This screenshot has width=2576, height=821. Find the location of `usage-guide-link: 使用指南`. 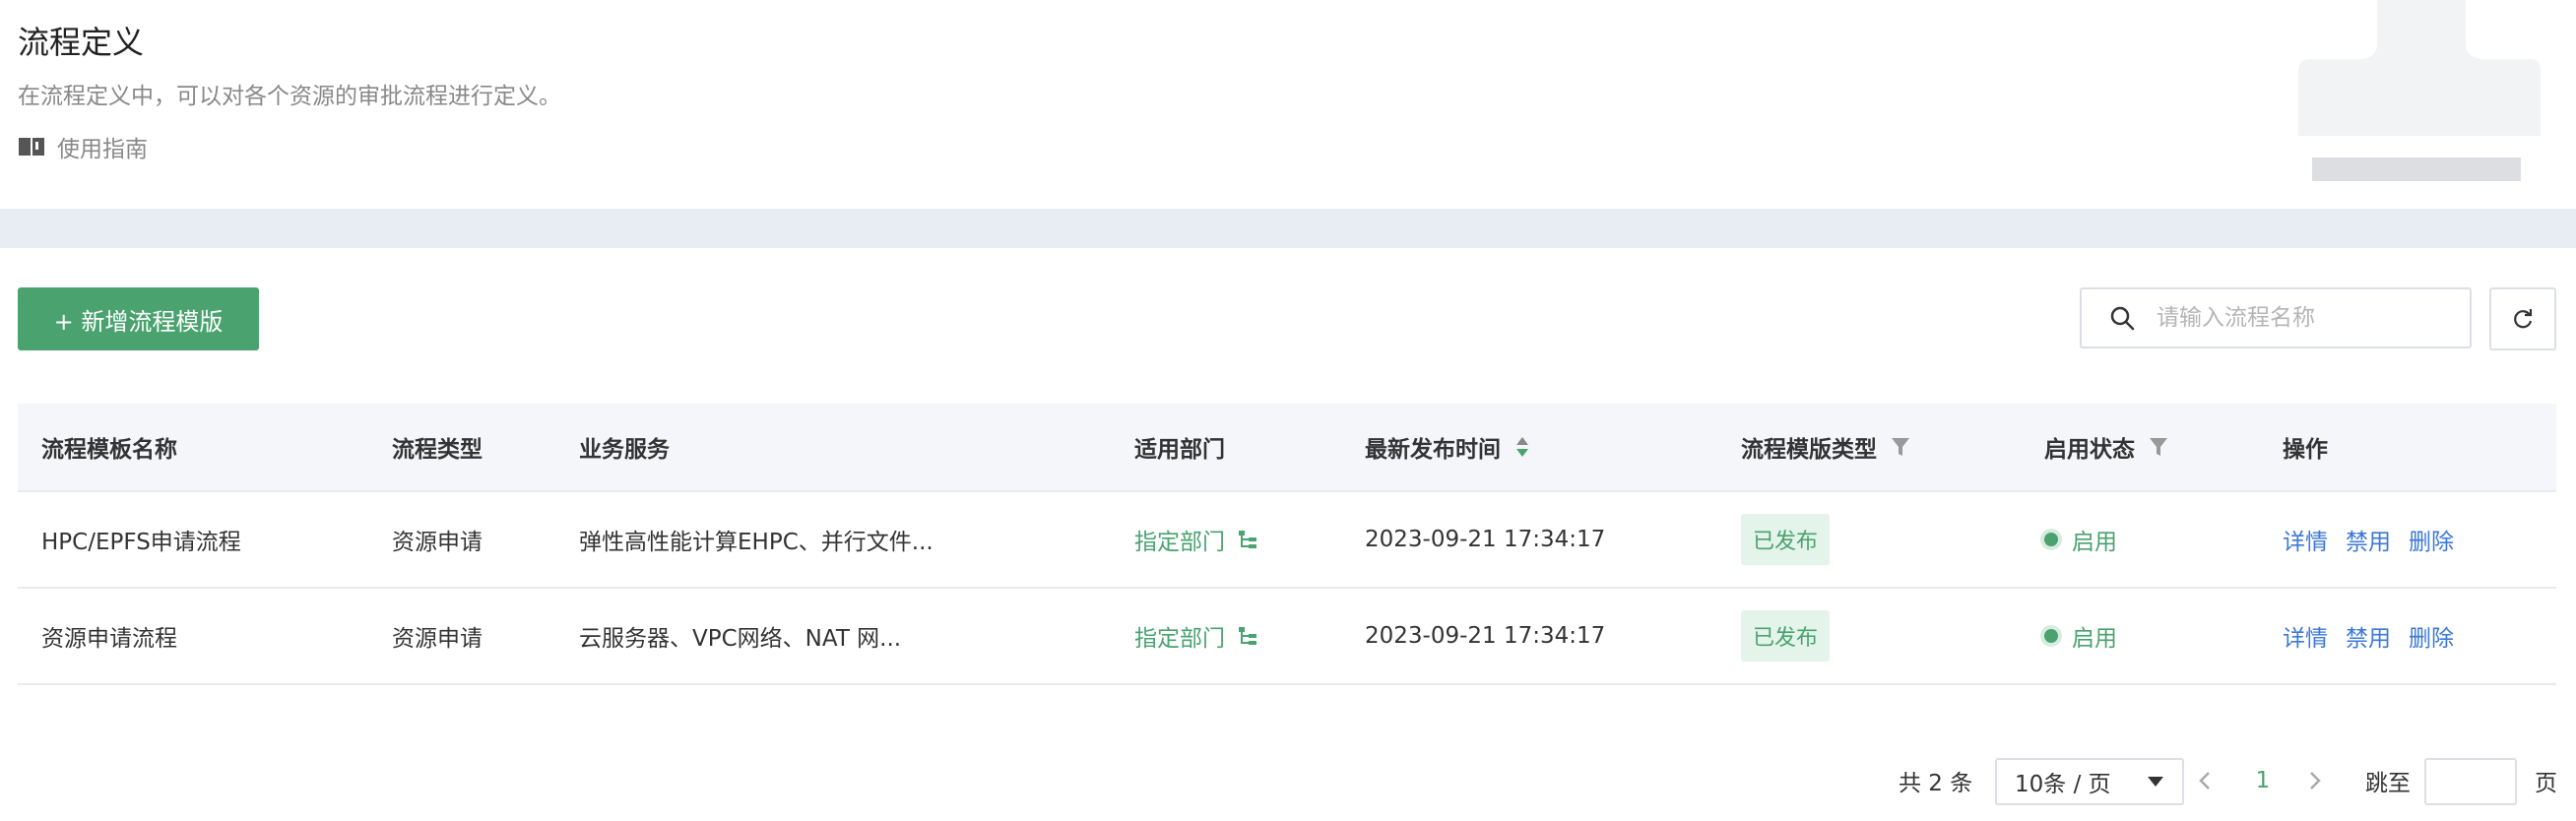

usage-guide-link: 使用指南 is located at coordinates (83, 146).